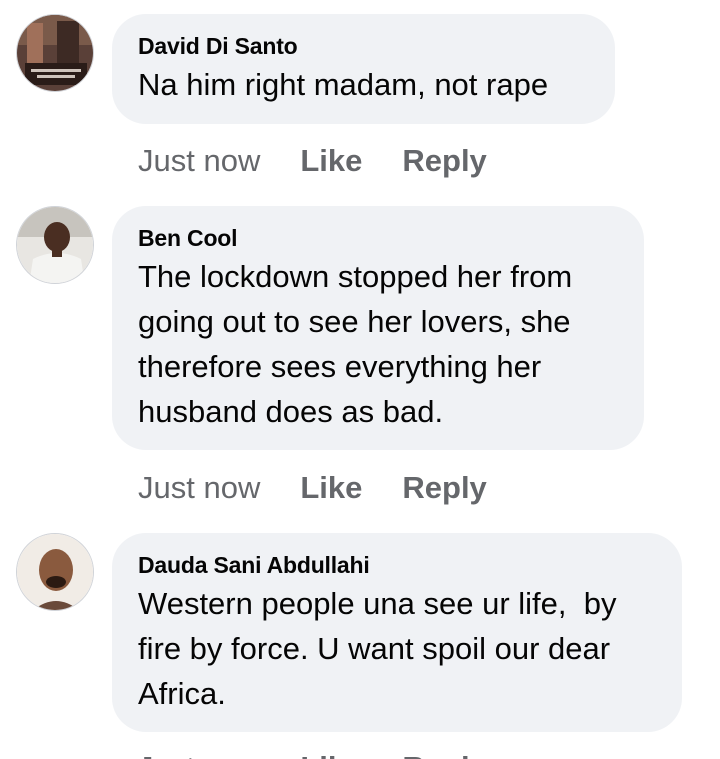  I want to click on comment-text: Na him right madam, not rape, so click(343, 84).